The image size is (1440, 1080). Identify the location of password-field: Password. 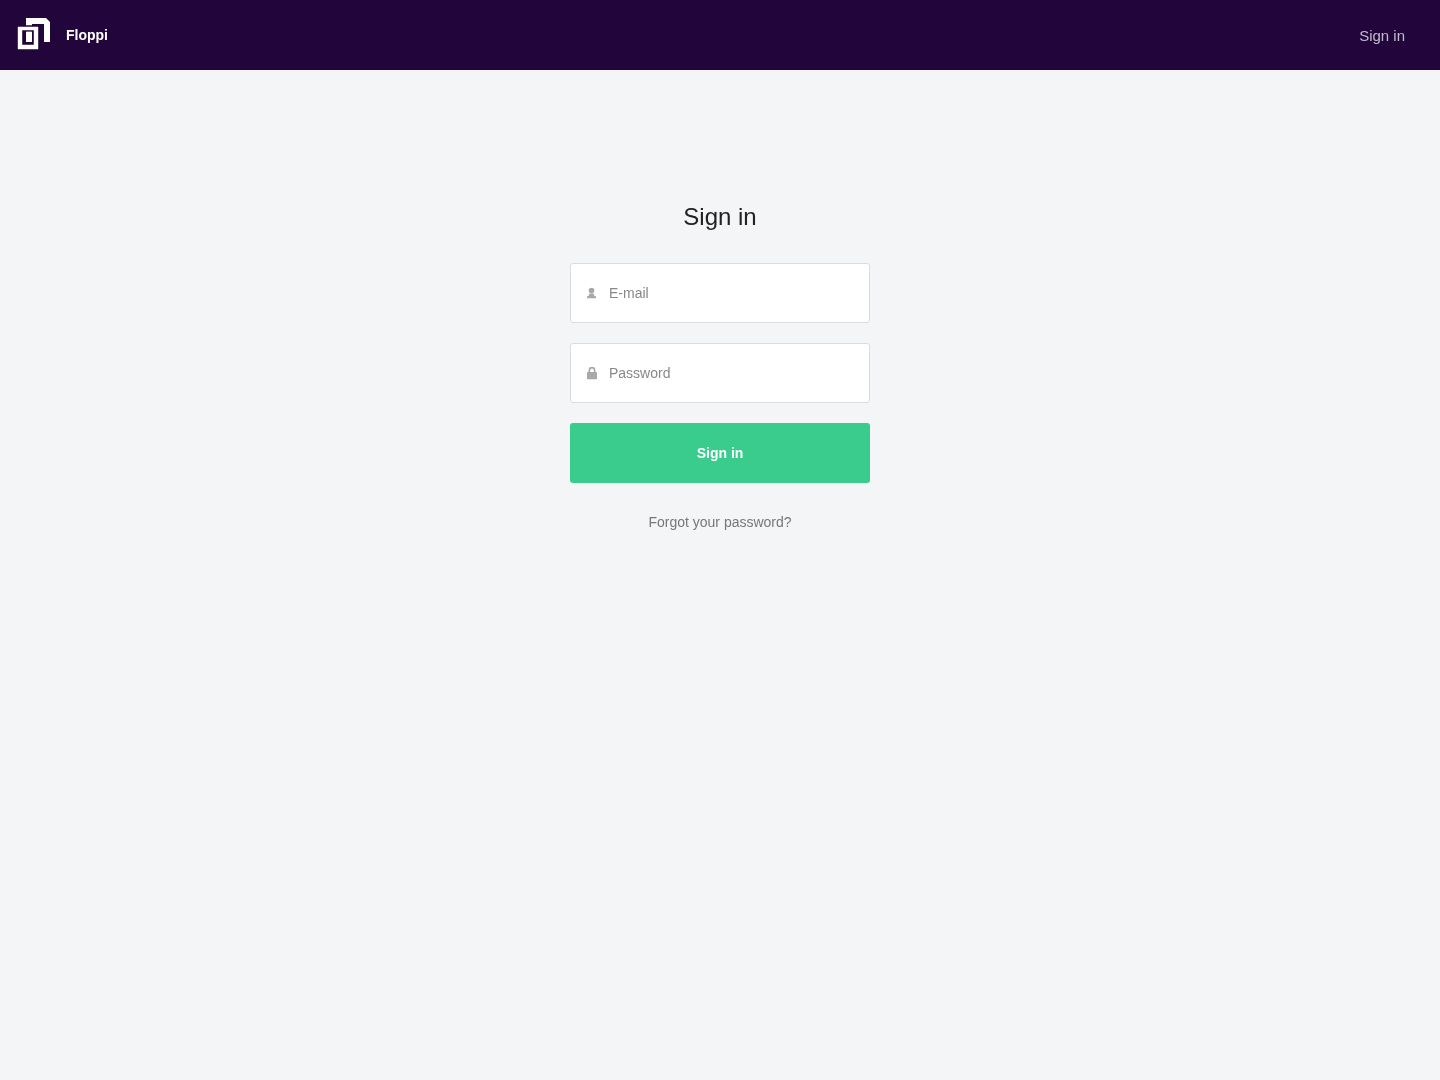
(720, 373).